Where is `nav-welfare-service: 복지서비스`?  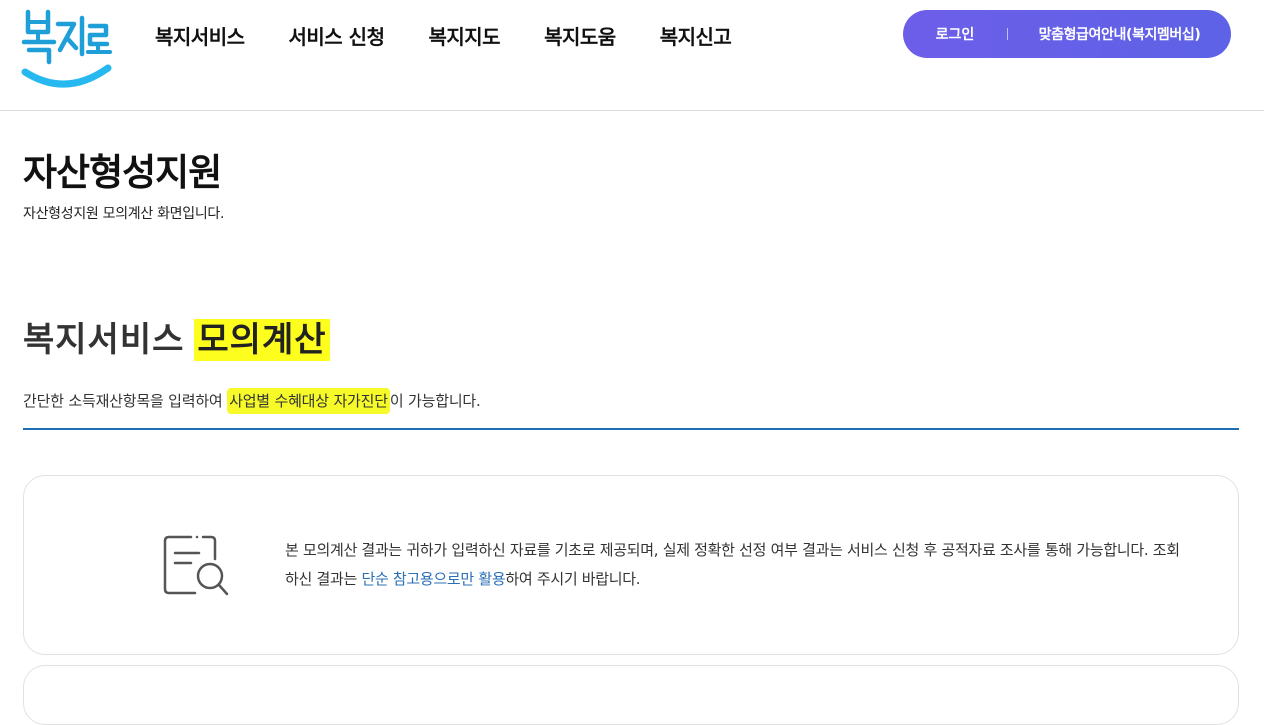 nav-welfare-service: 복지서비스 is located at coordinates (200, 37).